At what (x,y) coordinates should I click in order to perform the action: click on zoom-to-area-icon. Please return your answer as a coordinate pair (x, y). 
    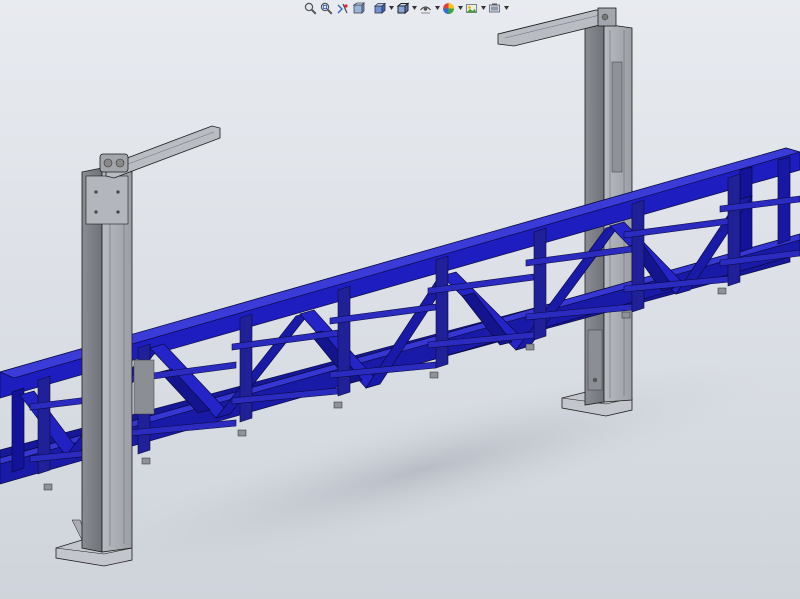
    Looking at the image, I should click on (326, 8).